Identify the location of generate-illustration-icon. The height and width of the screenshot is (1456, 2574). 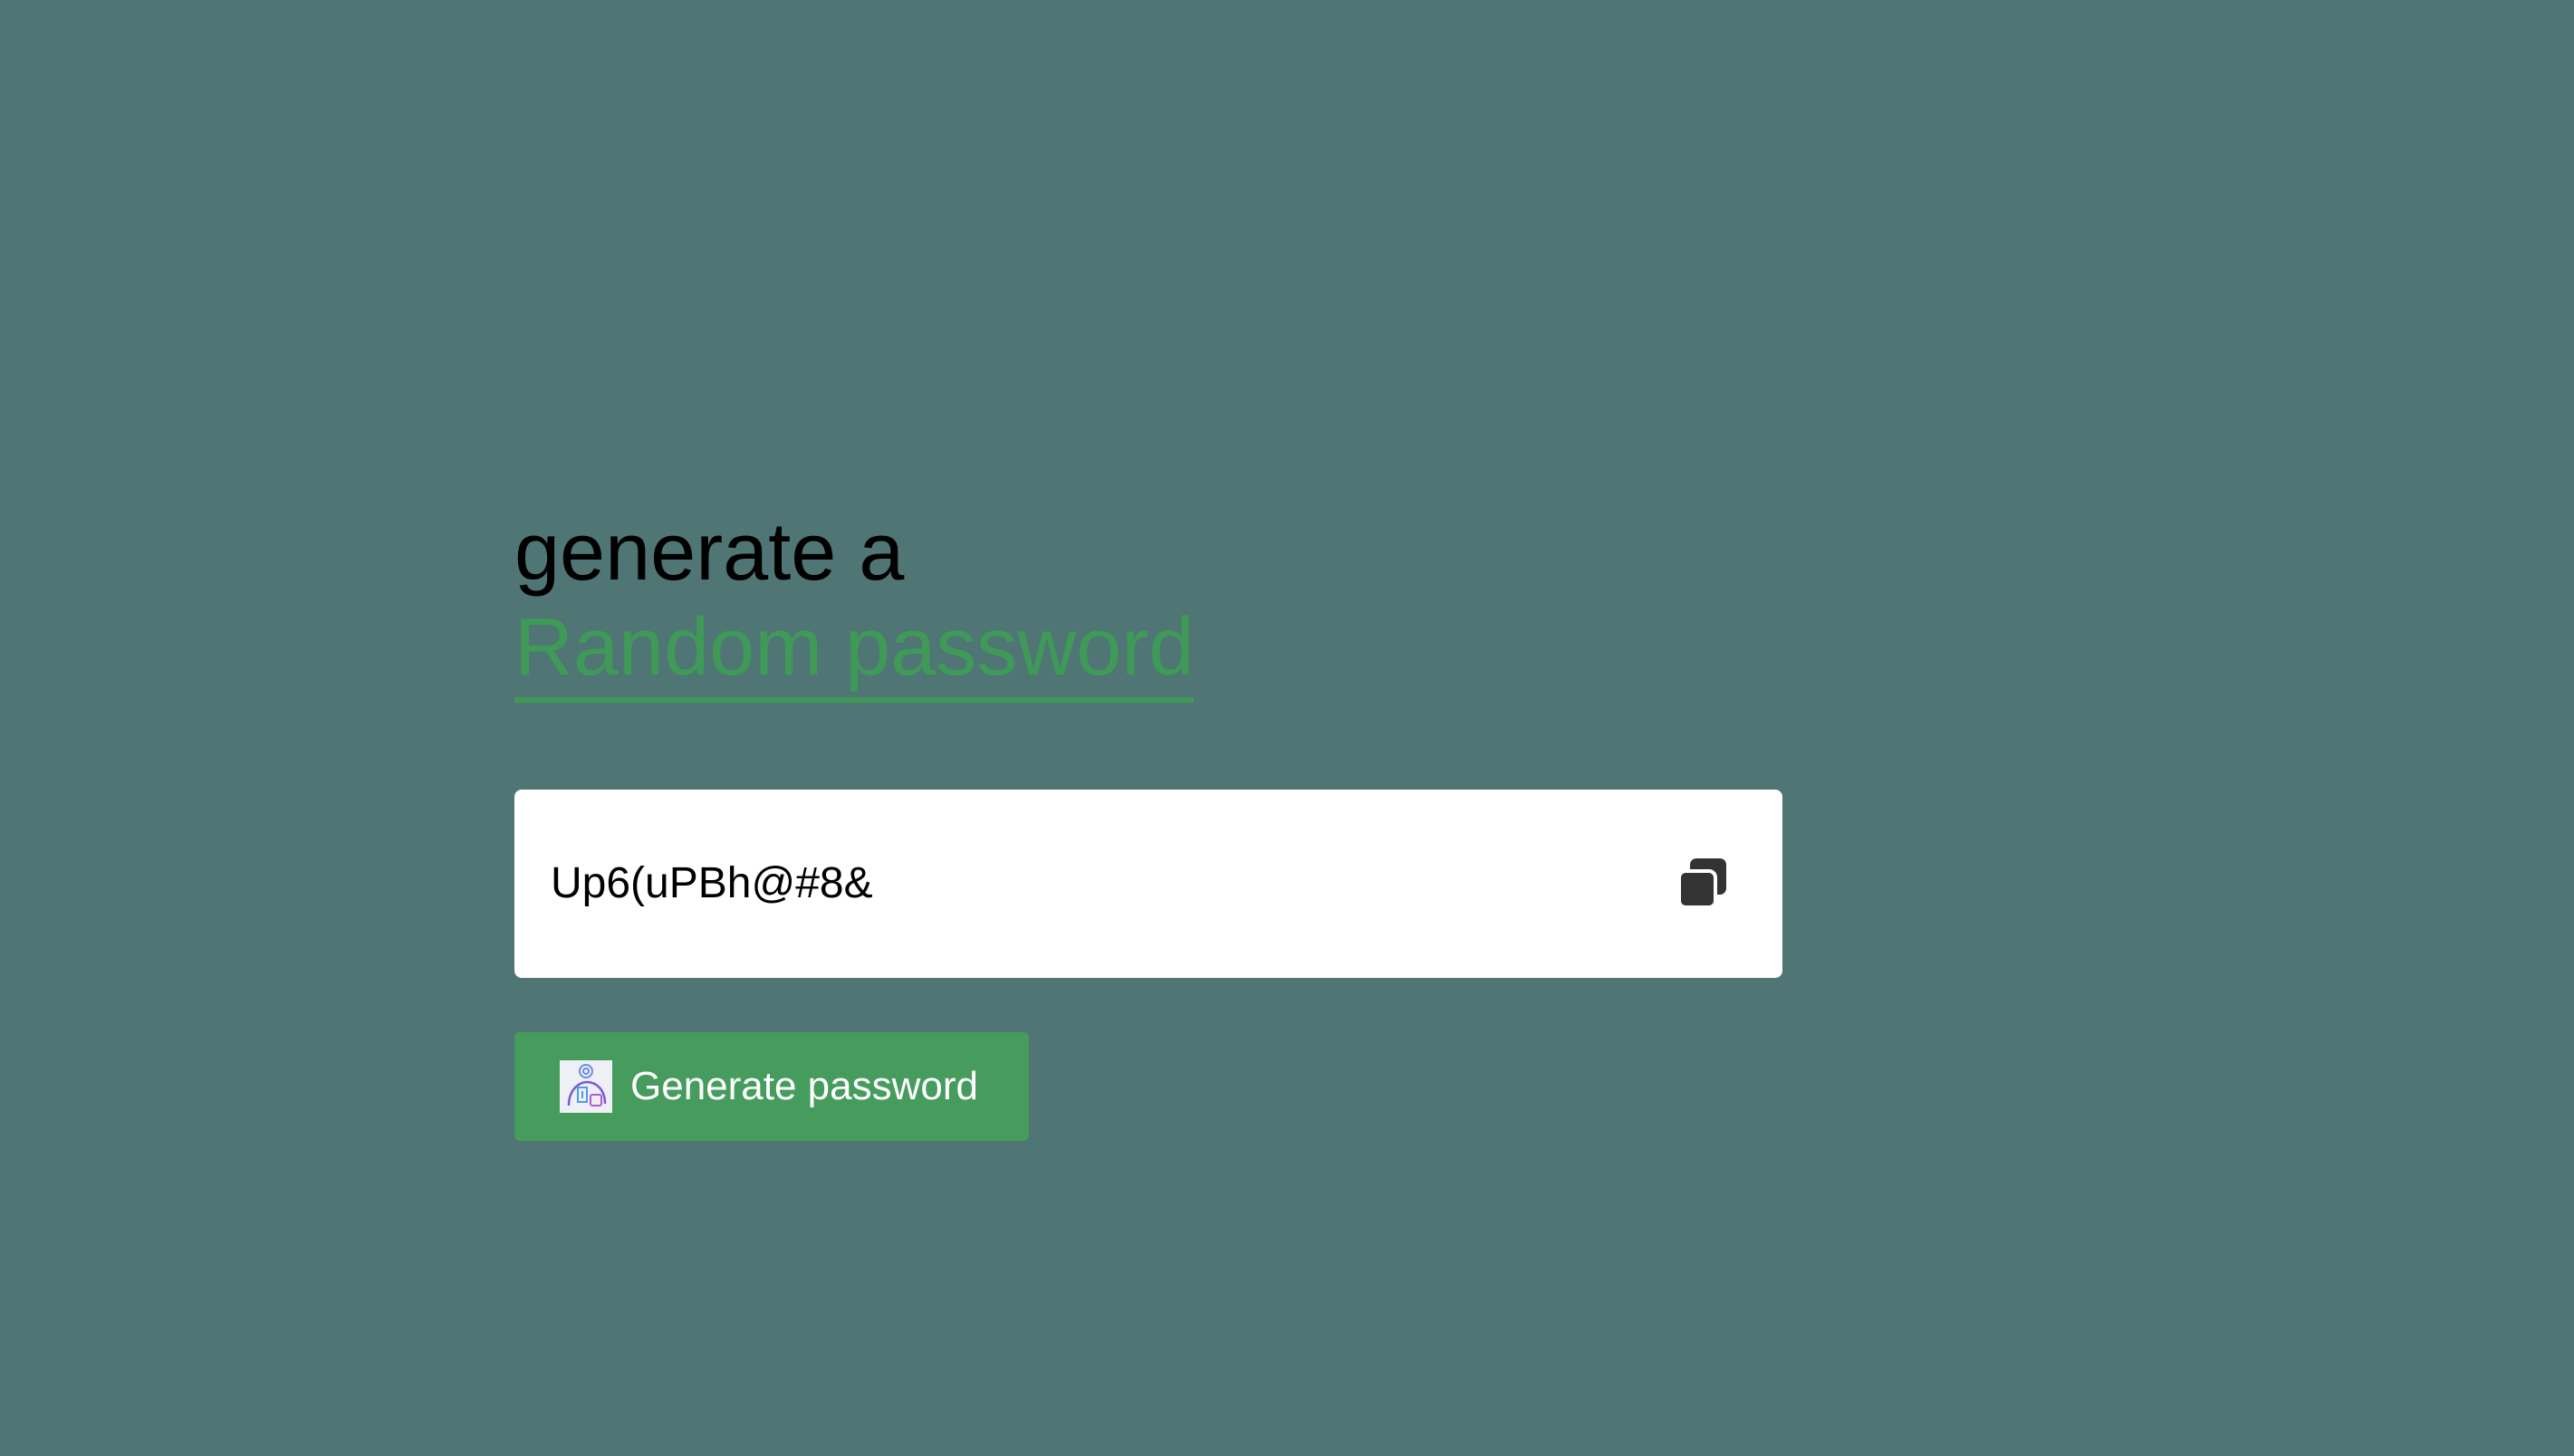
(586, 1087).